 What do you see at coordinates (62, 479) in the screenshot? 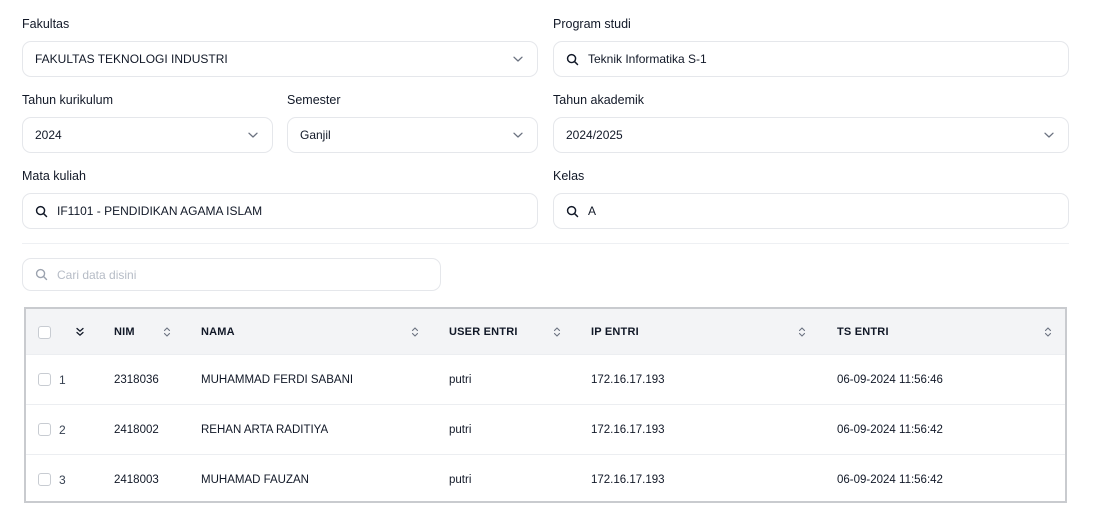
I see `row-number: 3` at bounding box center [62, 479].